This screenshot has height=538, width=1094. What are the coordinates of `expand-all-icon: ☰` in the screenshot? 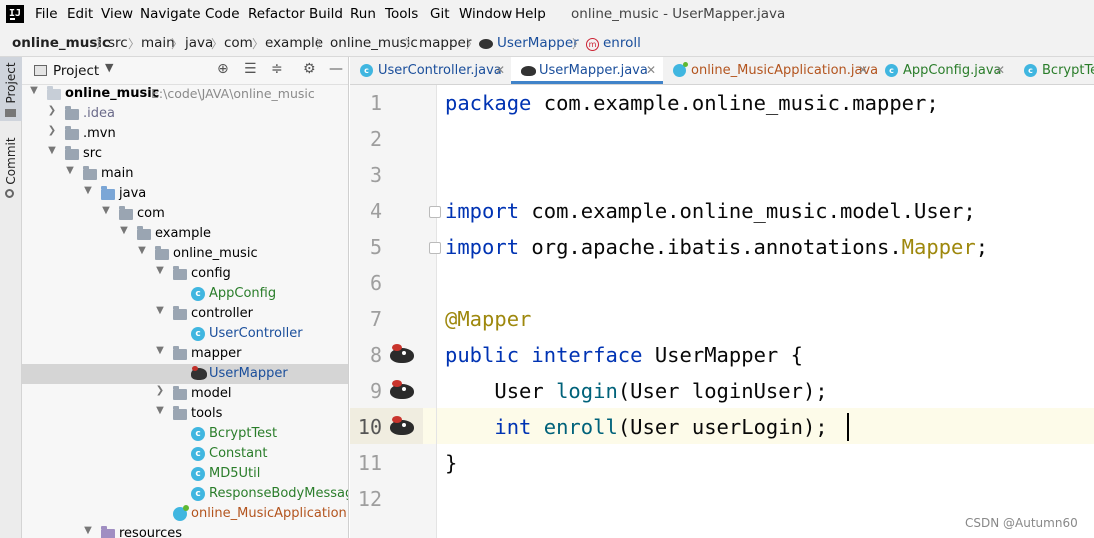 It's located at (250, 69).